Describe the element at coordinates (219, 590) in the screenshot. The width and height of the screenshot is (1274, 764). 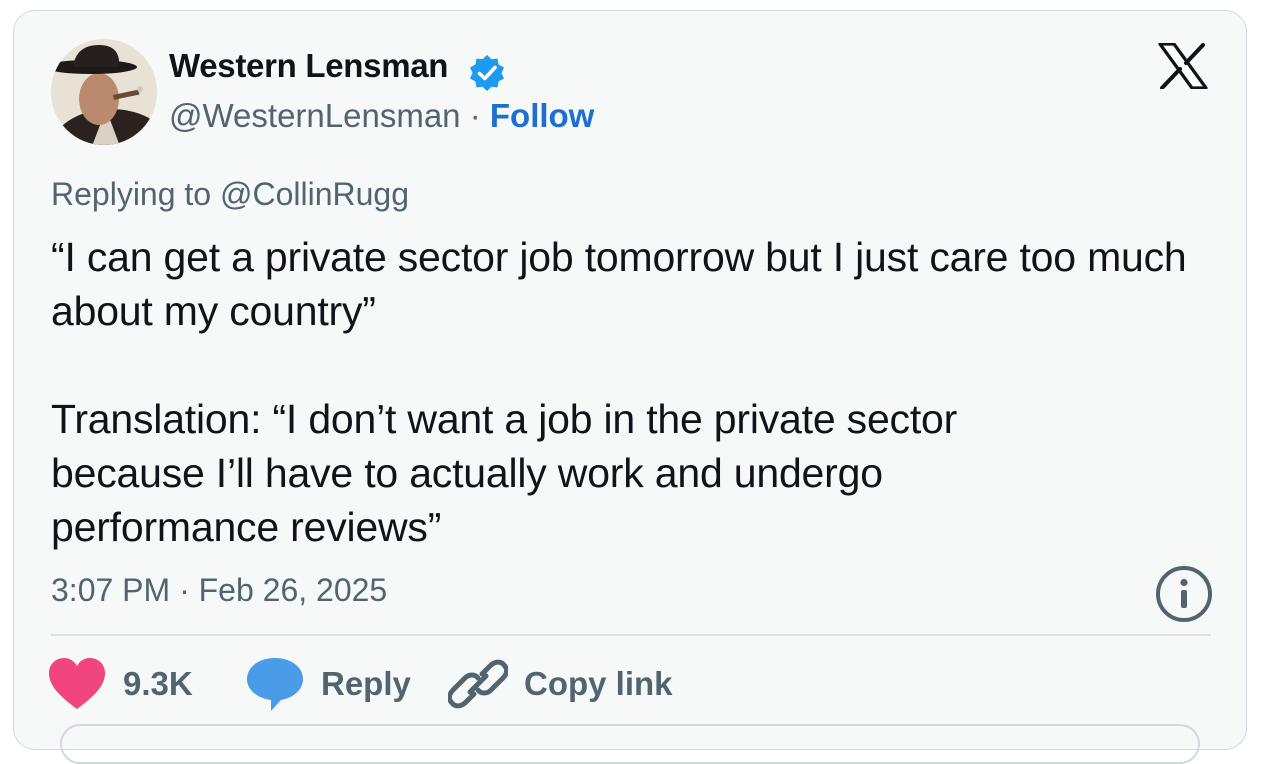
I see `timestamp: 3:07 PM · Feb 26, 2025` at that location.